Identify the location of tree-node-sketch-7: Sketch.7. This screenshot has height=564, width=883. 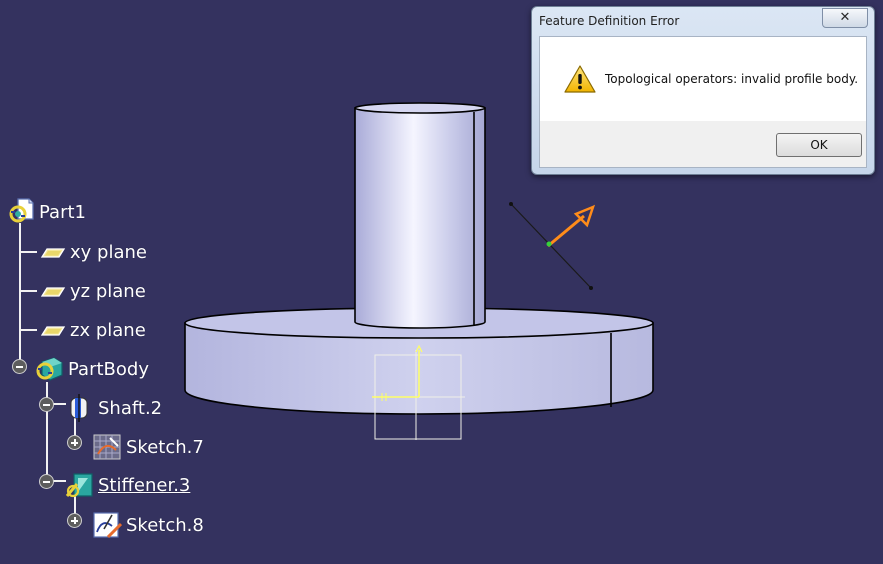
(148, 447).